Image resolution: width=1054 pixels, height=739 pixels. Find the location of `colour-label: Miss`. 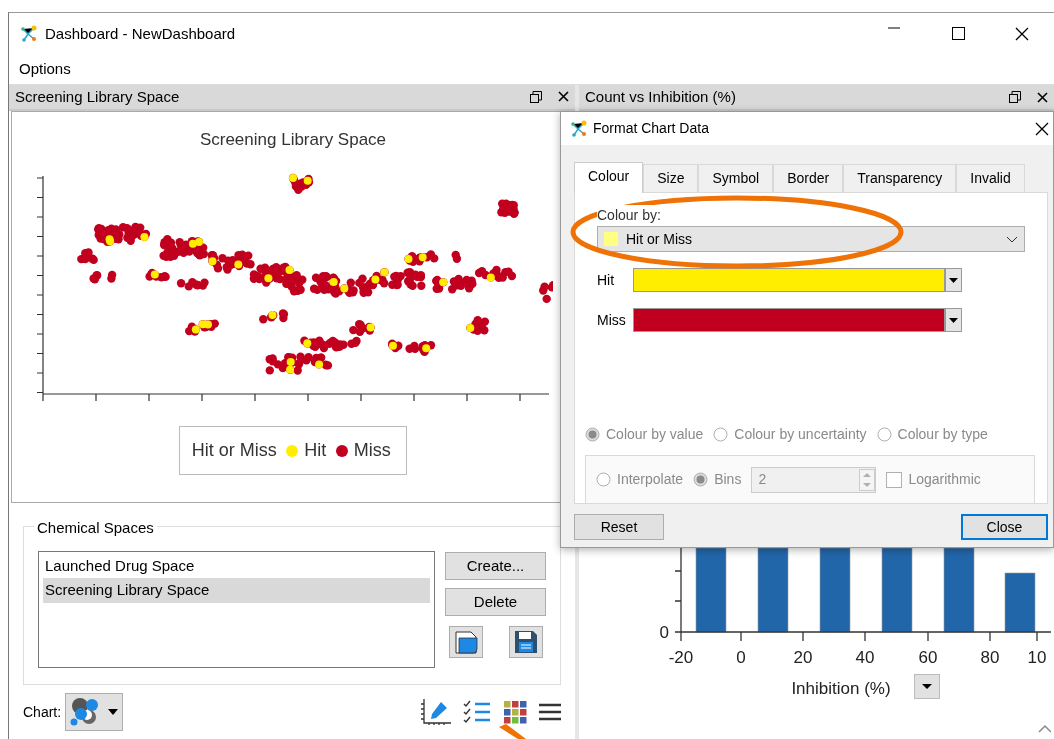

colour-label: Miss is located at coordinates (612, 320).